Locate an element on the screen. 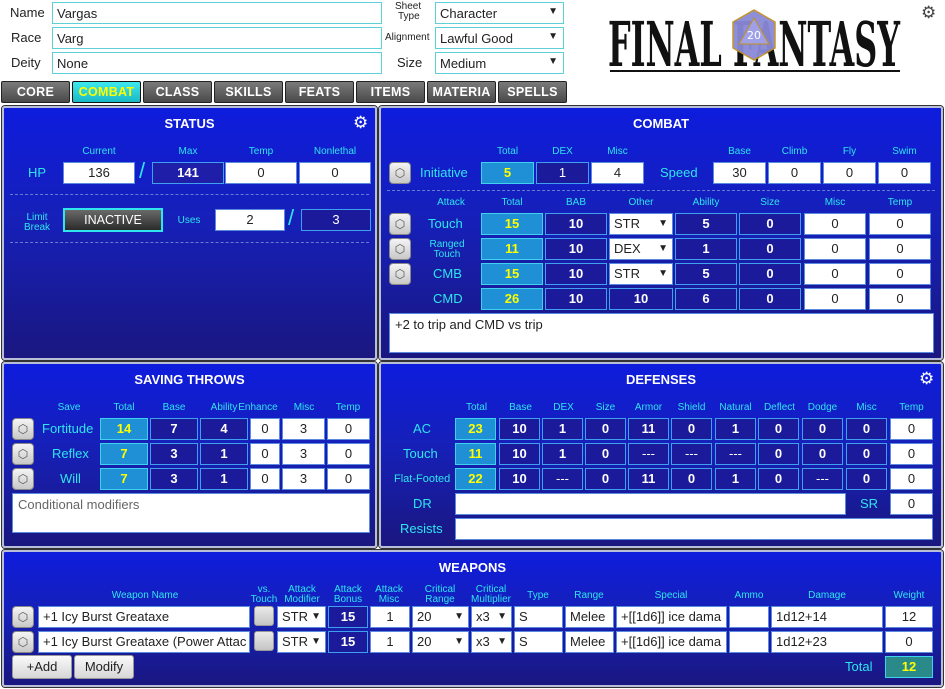 Image resolution: width=945 pixels, height=689 pixels. tab-core: CORE is located at coordinates (35, 92).